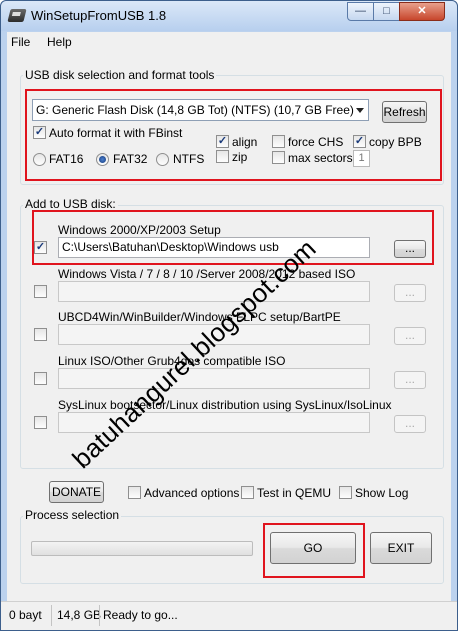 This screenshot has height=631, width=458. I want to click on entry-checkbox-windows-xp: ✓, so click(40, 247).